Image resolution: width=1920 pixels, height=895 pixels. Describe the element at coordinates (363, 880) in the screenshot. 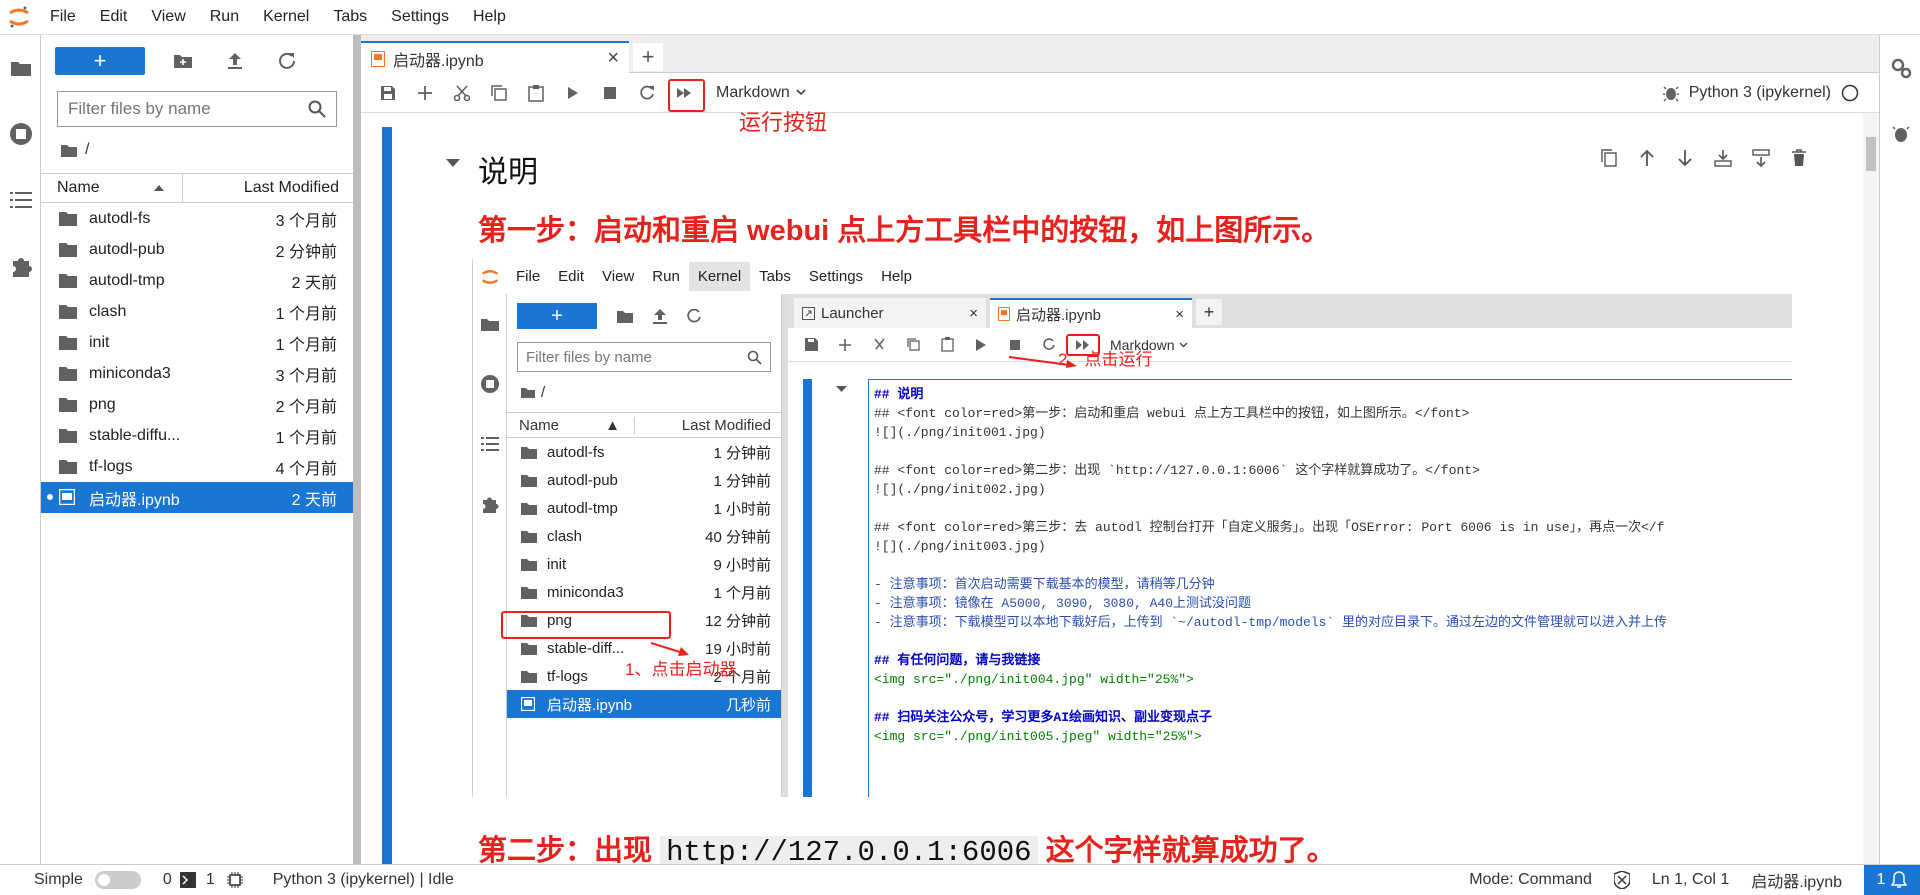

I see `kernel-status: Python 3 (ipykernel) | Idle` at that location.